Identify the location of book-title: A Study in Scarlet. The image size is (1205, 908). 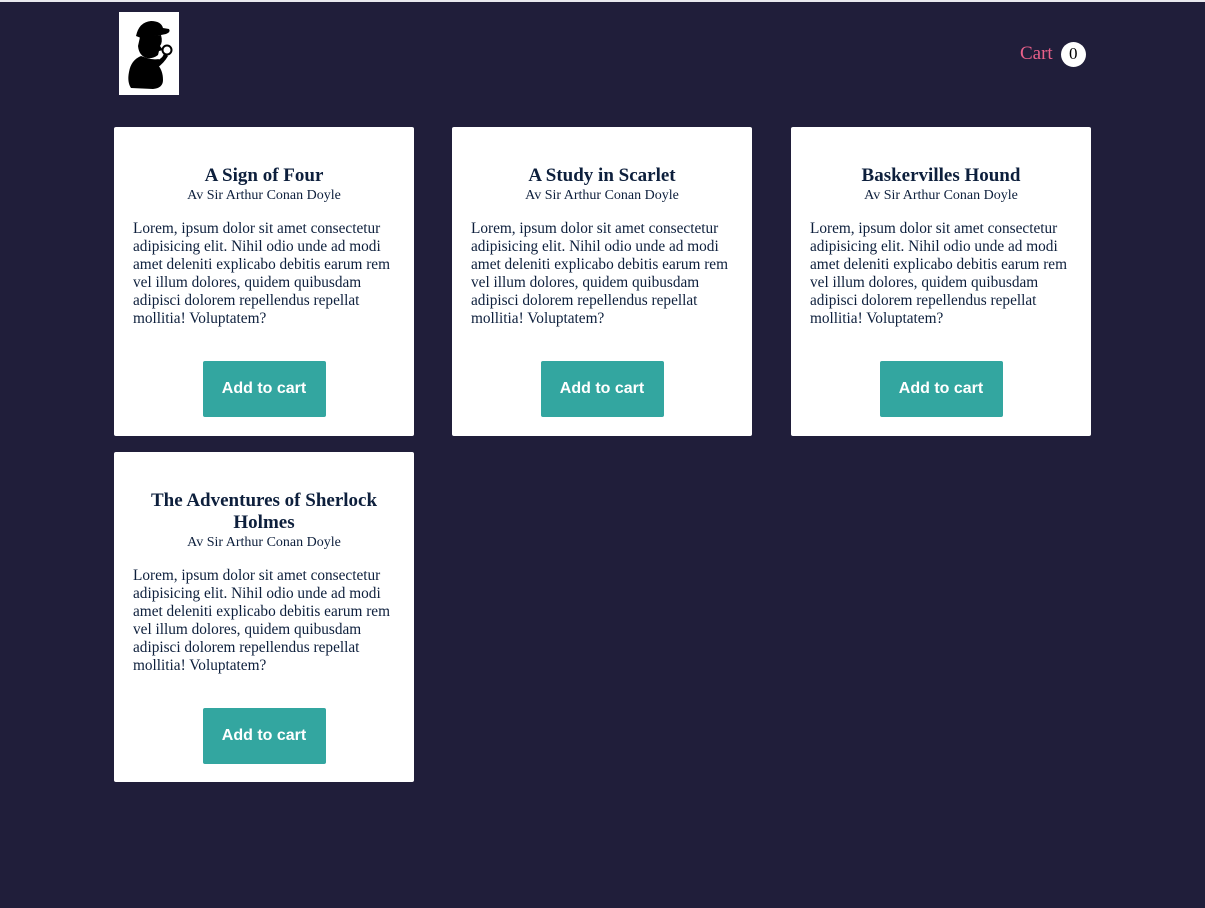
(602, 175).